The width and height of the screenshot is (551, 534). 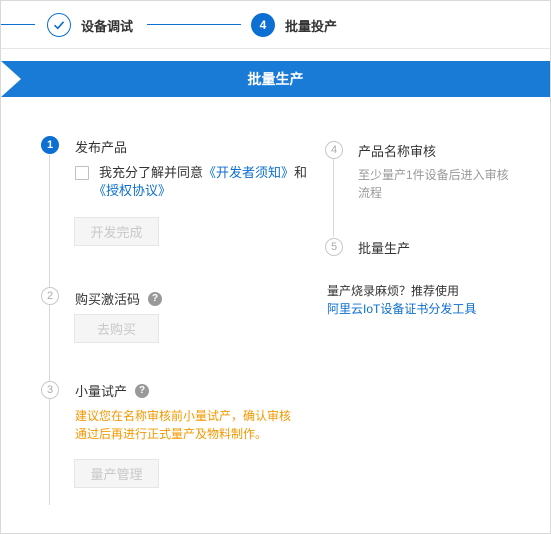 I want to click on step-title-text: 批量生产, so click(x=384, y=248).